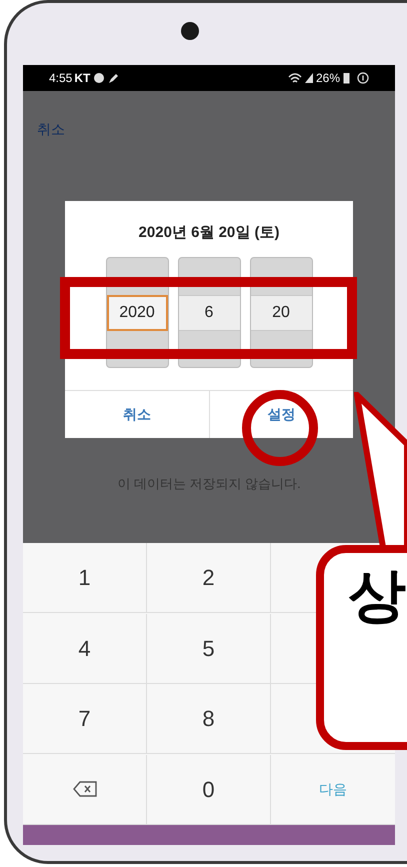  Describe the element at coordinates (295, 78) in the screenshot. I see `wifi-icon` at that location.